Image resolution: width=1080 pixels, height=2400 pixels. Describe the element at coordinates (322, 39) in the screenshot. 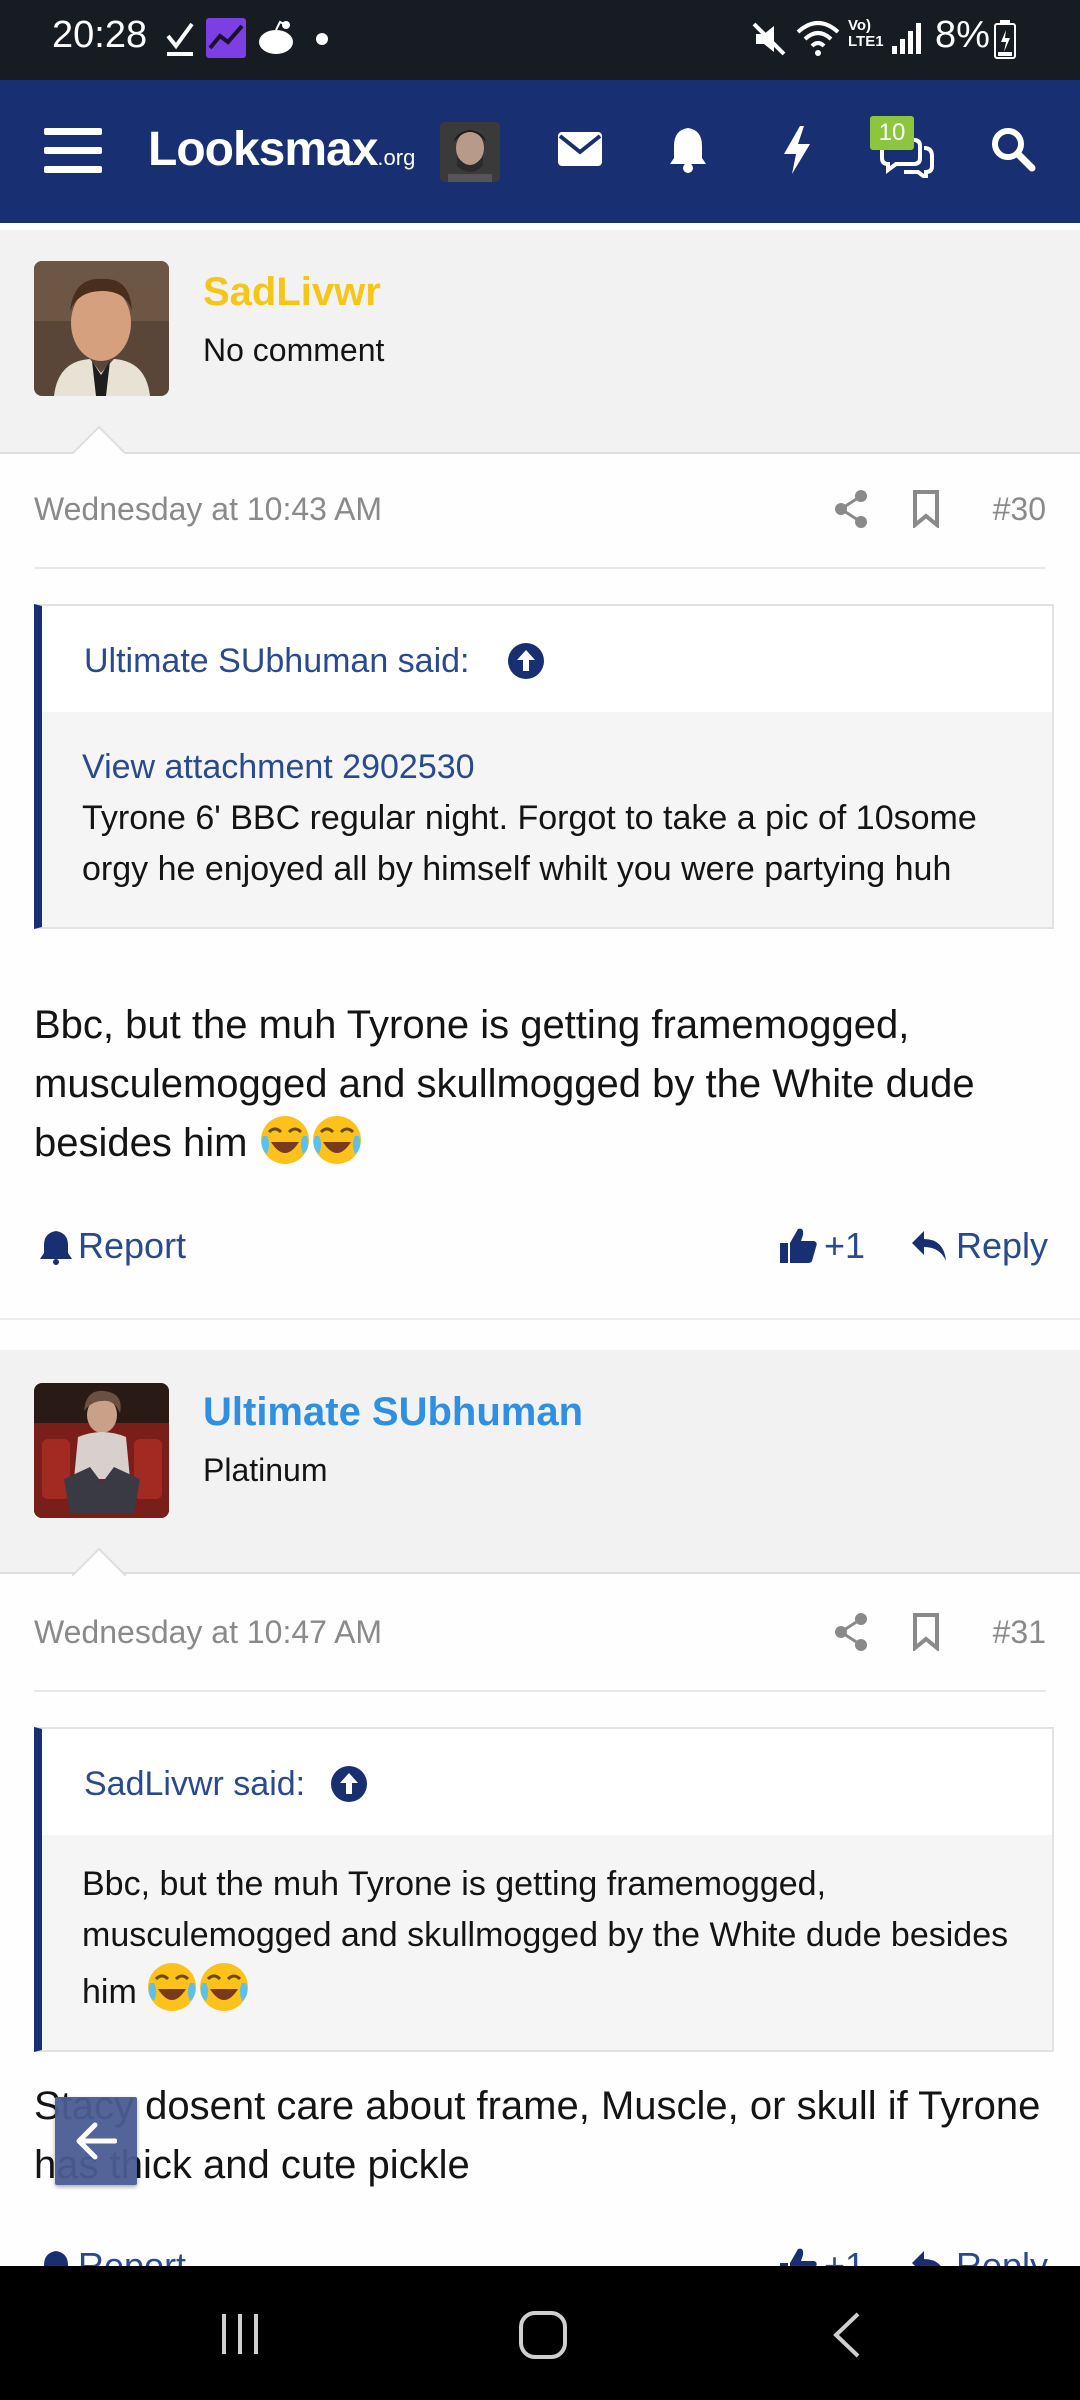

I see `dot-icon` at that location.